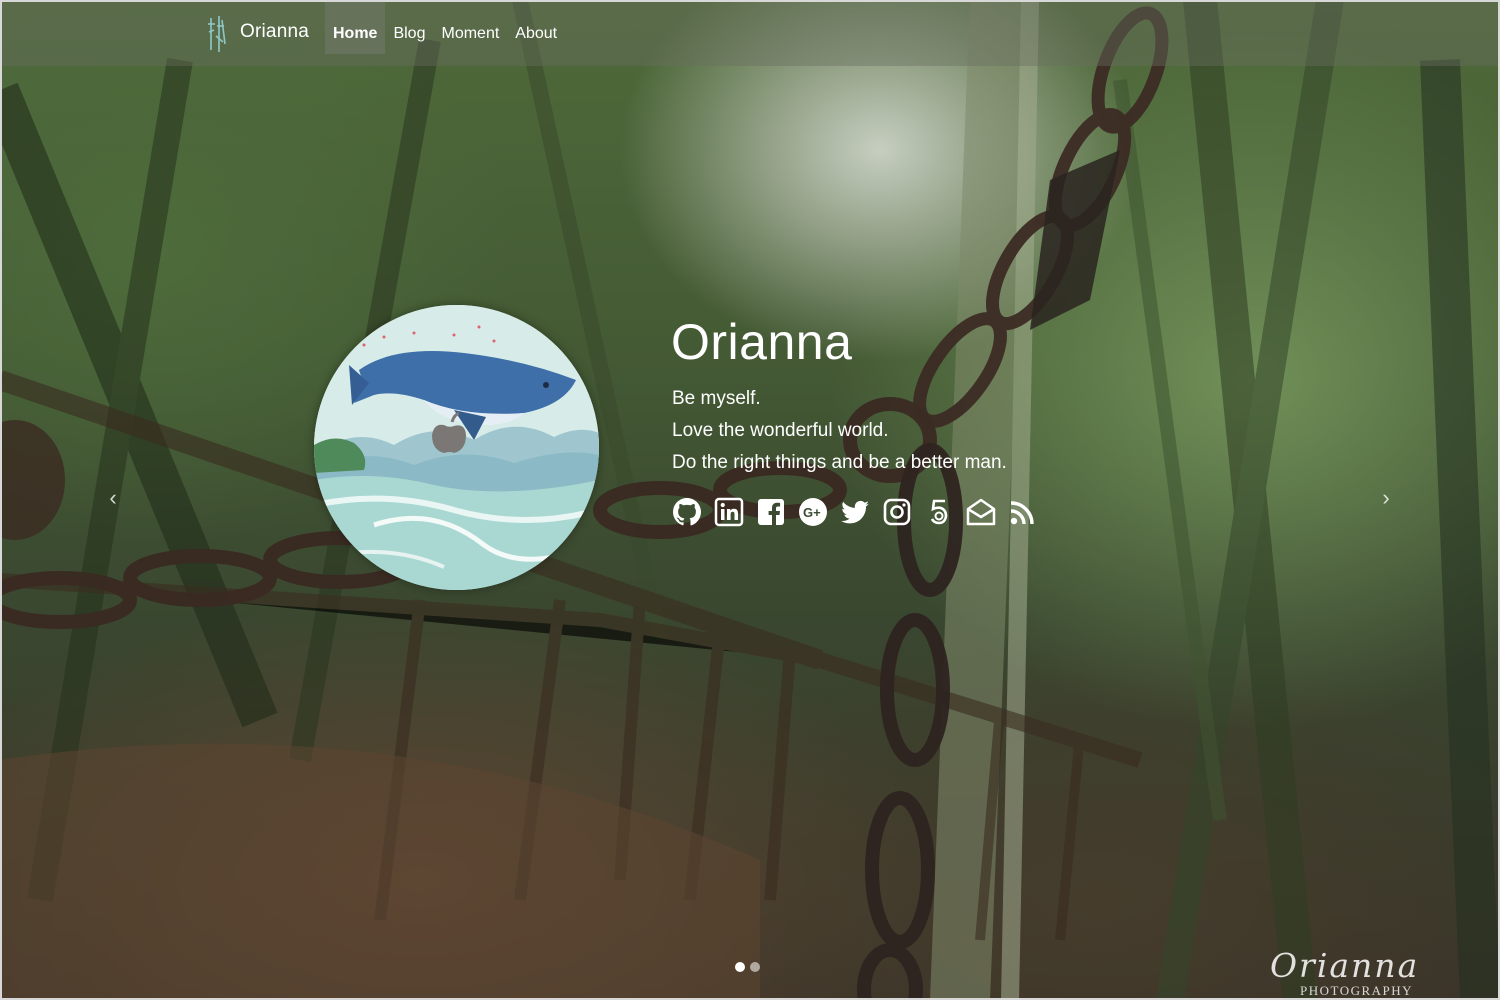  I want to click on nav-item-home: Home, so click(355, 28).